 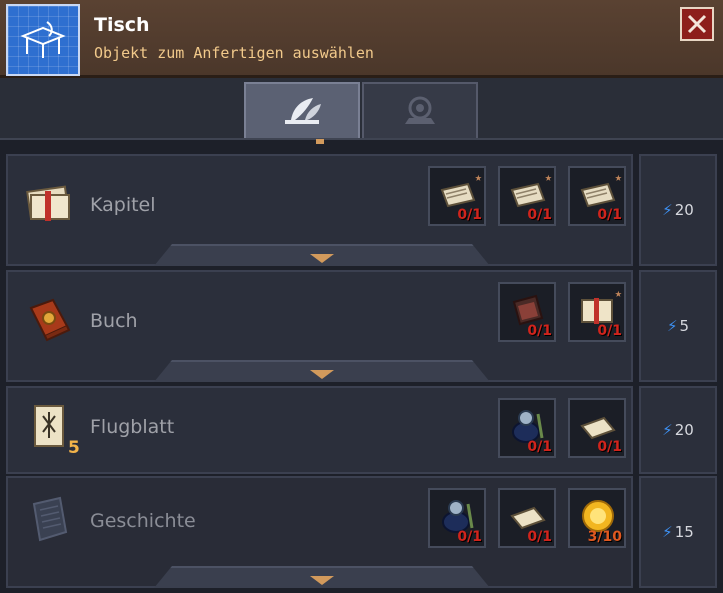 I want to click on scroll-wheel-icon, so click(x=420, y=110).